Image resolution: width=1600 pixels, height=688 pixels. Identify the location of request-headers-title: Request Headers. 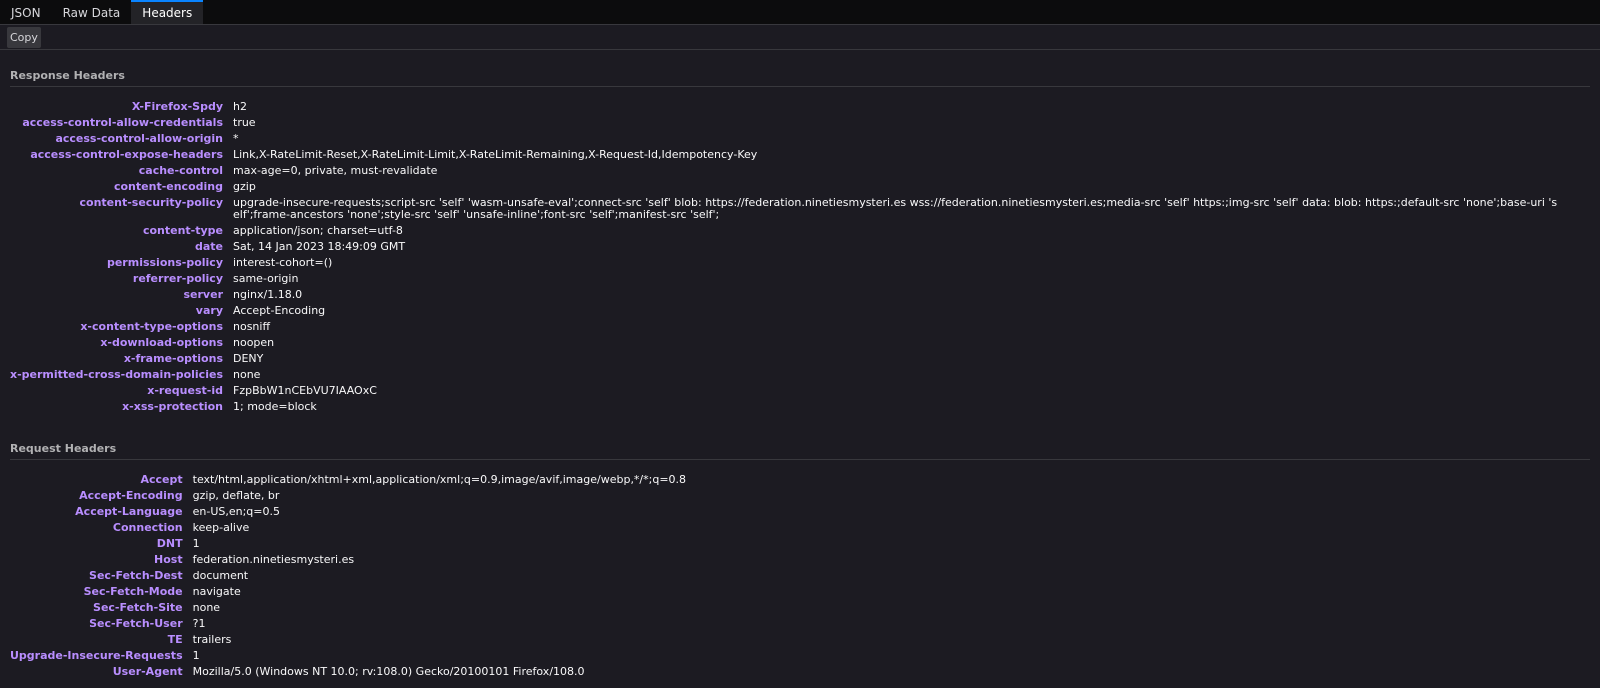
(800, 451).